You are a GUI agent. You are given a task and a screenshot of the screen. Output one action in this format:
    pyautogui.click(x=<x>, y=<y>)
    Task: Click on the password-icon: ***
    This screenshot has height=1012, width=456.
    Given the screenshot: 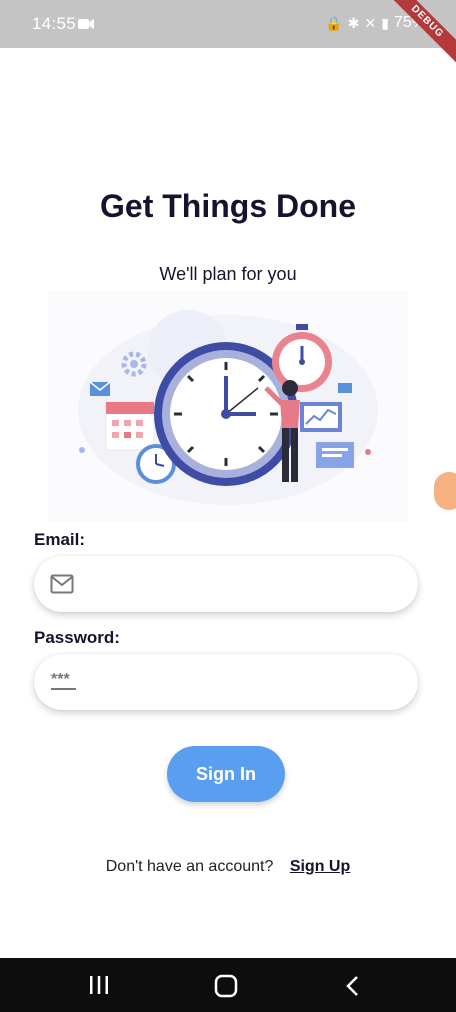 What is the action you would take?
    pyautogui.click(x=64, y=682)
    